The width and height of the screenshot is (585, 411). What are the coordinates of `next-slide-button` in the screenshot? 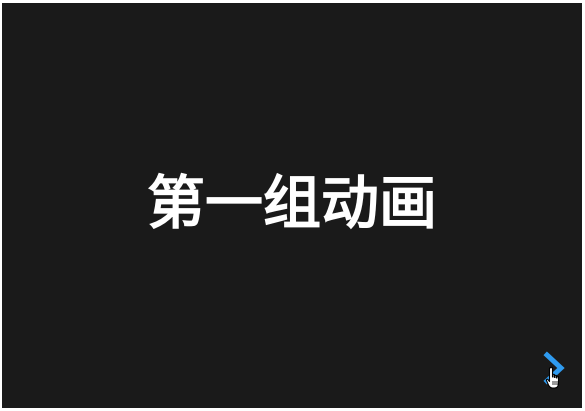 It's located at (554, 368).